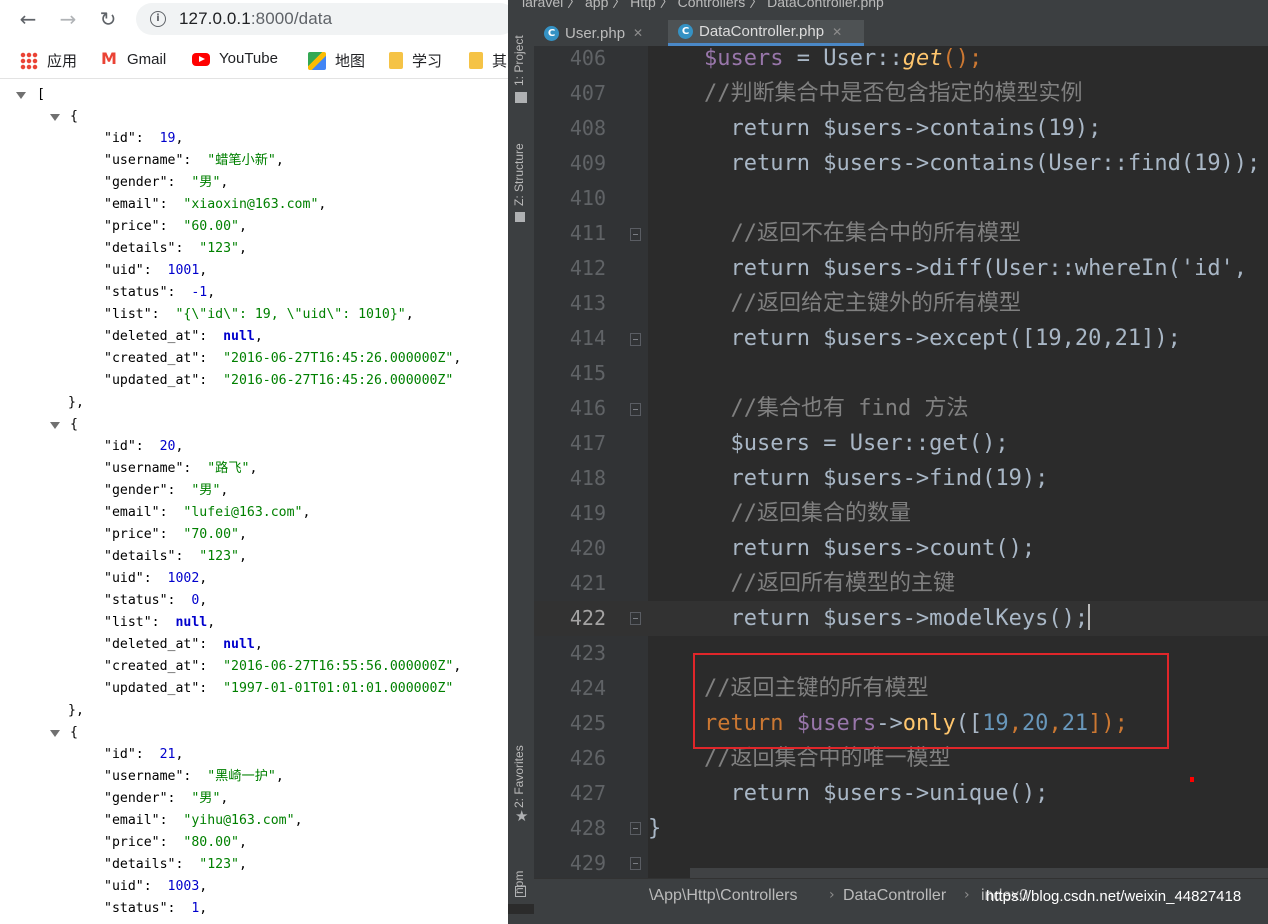 The width and height of the screenshot is (1268, 924). What do you see at coordinates (982, 163) in the screenshot?
I see `code-line-409: return $users->contains(User::find(19));` at bounding box center [982, 163].